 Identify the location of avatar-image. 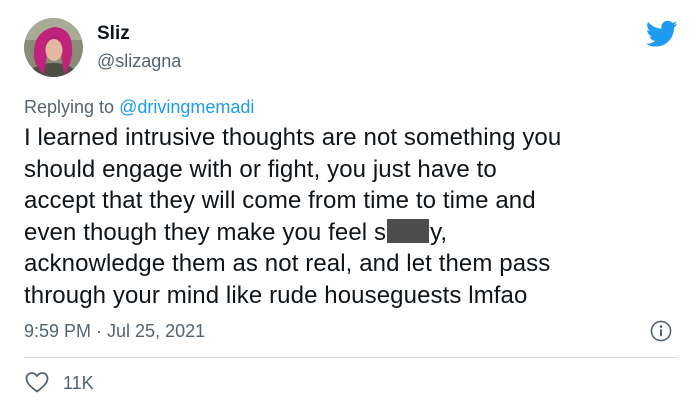
(53, 47).